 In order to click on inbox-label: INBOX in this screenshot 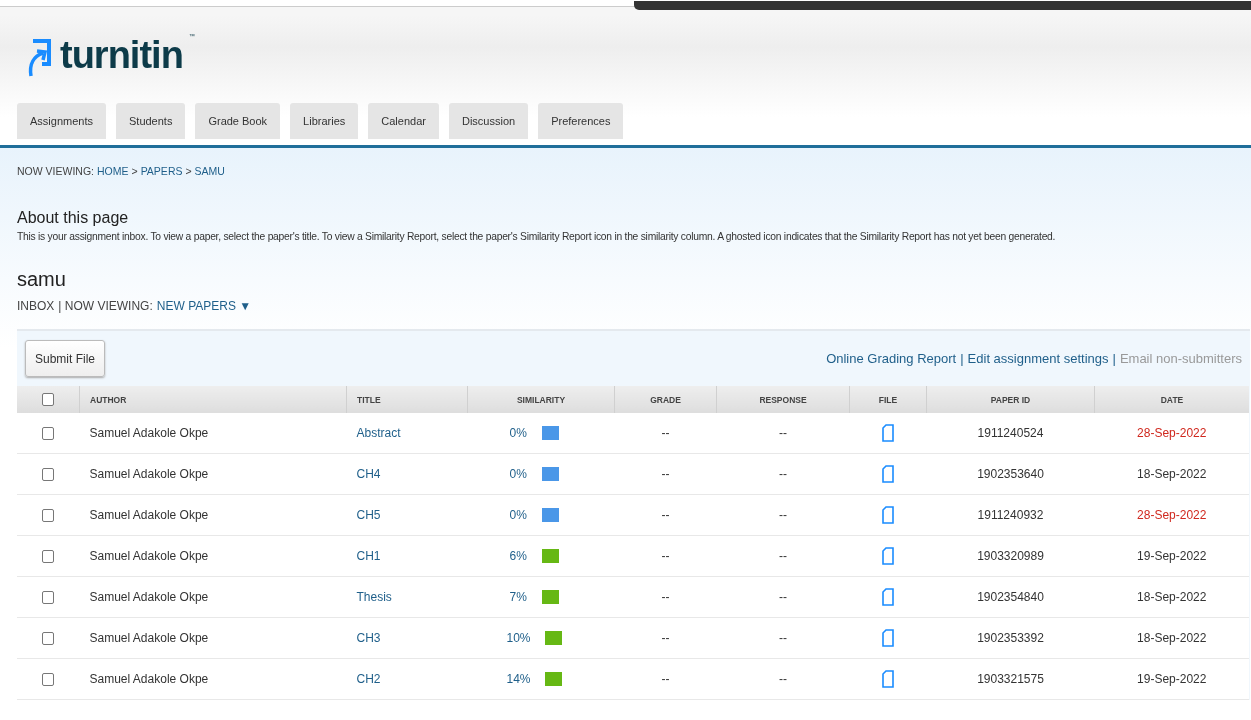, I will do `click(36, 306)`.